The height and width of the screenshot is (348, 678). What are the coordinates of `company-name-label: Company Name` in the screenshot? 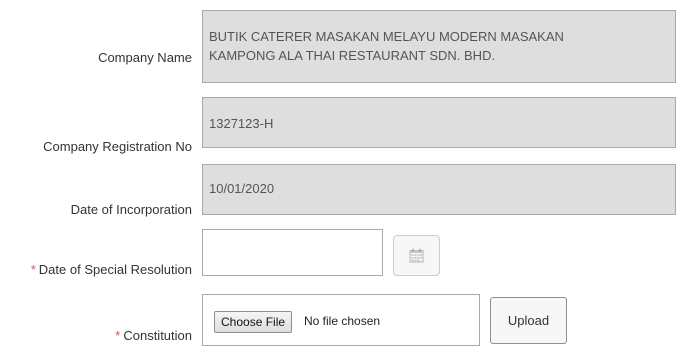 It's located at (145, 57).